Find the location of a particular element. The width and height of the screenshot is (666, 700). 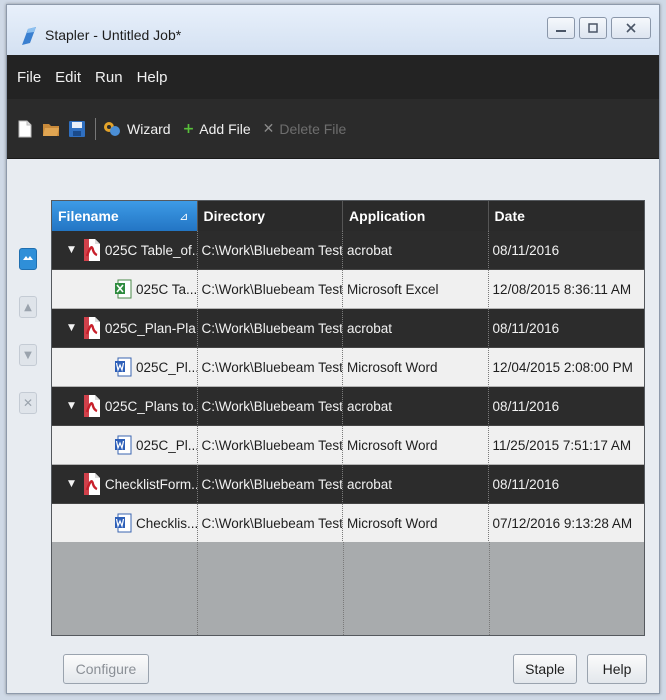

move-up-button: ▲ is located at coordinates (28, 307).